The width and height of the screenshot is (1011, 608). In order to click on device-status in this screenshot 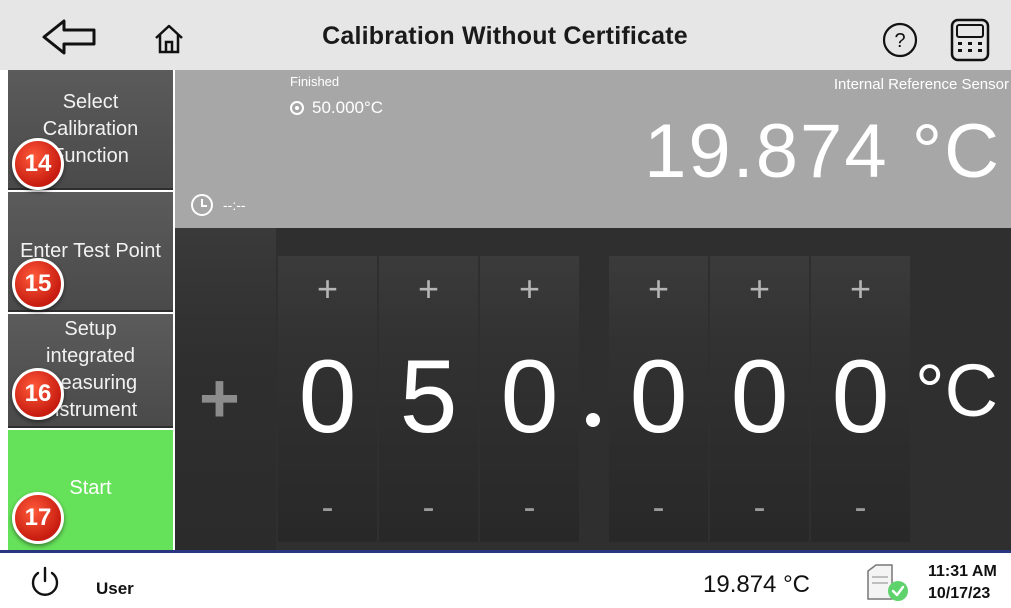, I will do `click(886, 583)`.